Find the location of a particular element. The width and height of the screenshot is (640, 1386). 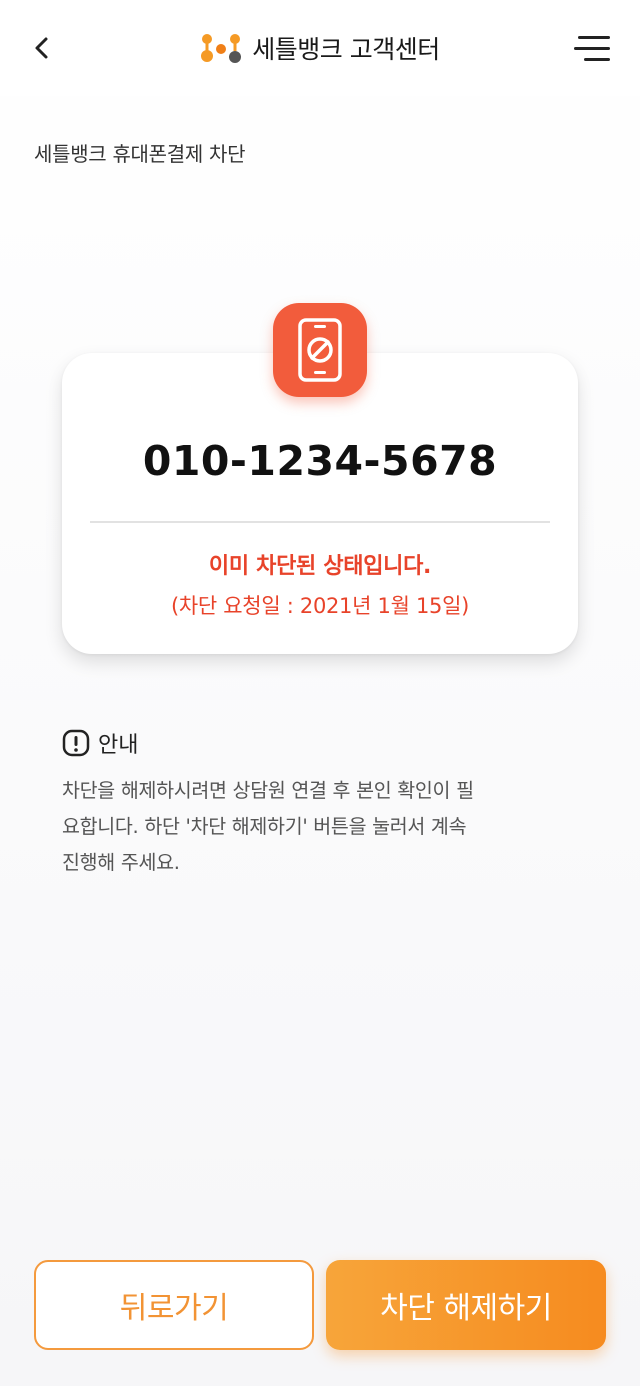

menu-button is located at coordinates (592, 49).